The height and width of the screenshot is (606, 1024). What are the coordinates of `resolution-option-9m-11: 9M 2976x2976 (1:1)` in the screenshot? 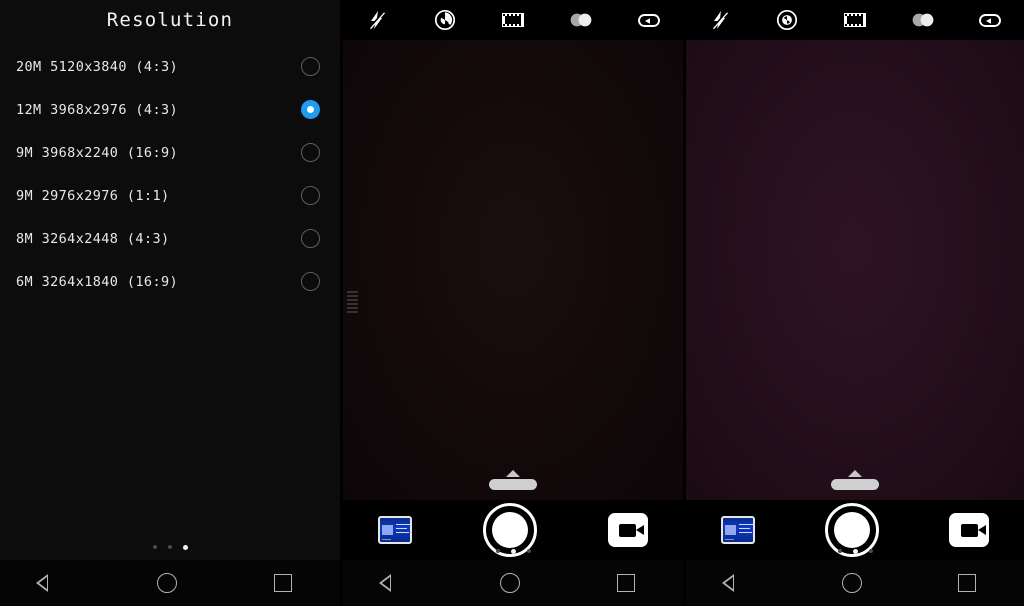 It's located at (170, 195).